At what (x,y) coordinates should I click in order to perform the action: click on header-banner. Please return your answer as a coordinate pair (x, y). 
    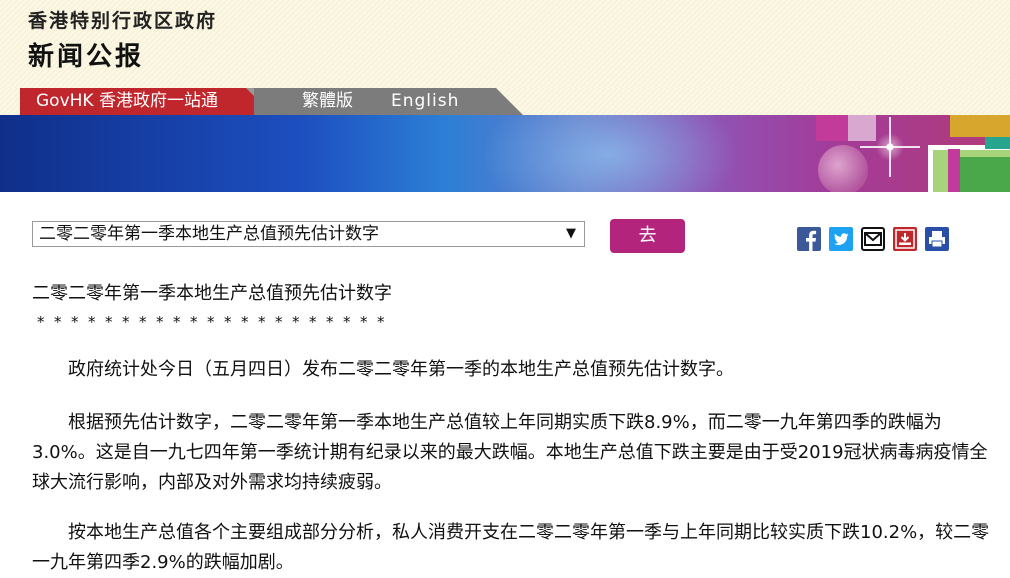
    Looking at the image, I should click on (505, 153).